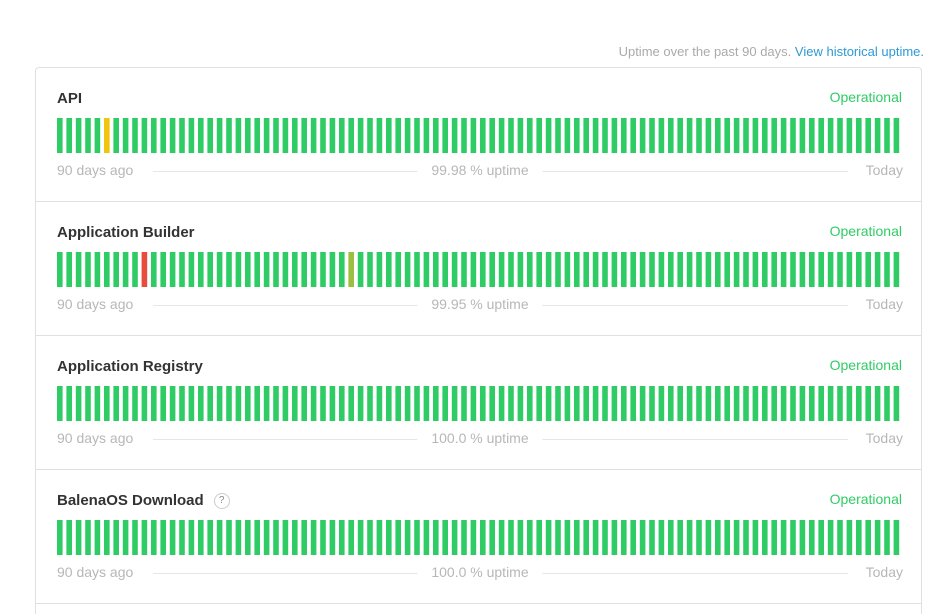  What do you see at coordinates (859, 51) in the screenshot?
I see `view-historical-uptime-link: View historical uptime.` at bounding box center [859, 51].